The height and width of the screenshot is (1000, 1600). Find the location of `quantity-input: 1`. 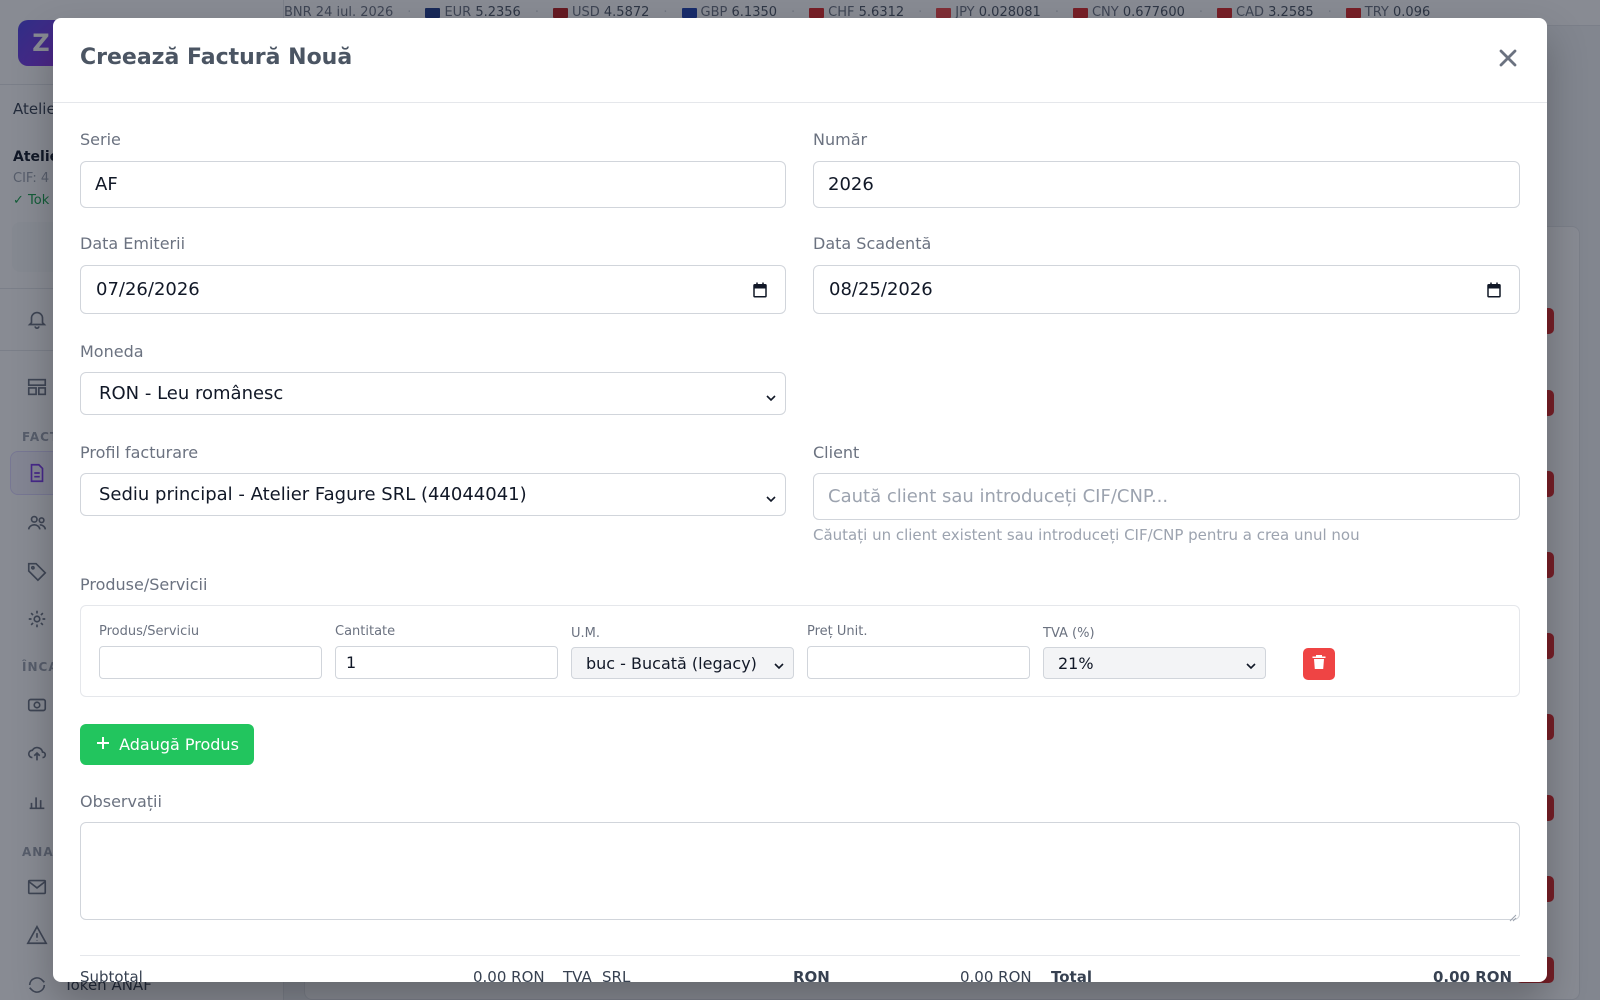

quantity-input: 1 is located at coordinates (446, 662).